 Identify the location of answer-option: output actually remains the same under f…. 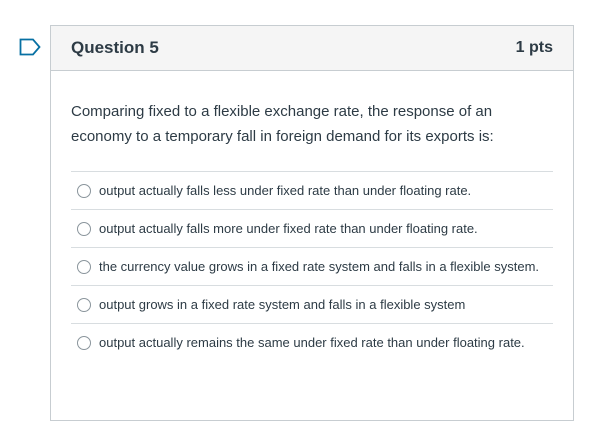
(312, 342).